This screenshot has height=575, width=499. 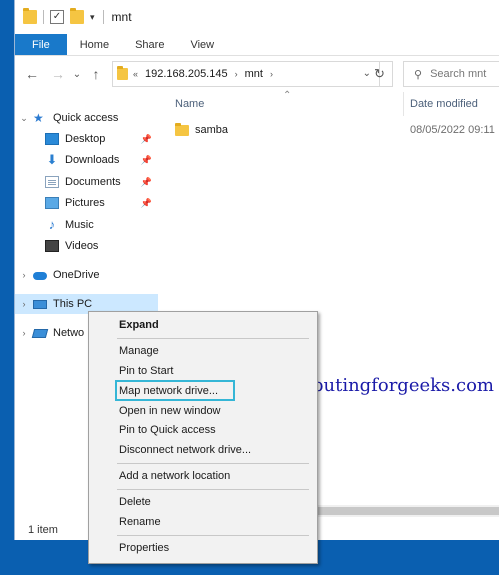 I want to click on search-icon: ⚲, so click(x=418, y=74).